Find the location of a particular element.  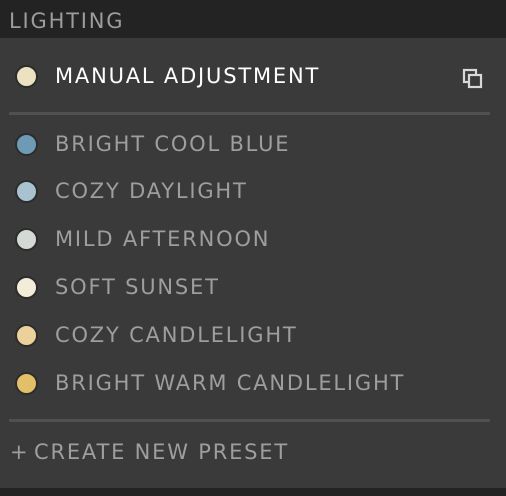

preset-item-cozy-candlelight: COZY CANDLELIGHT is located at coordinates (253, 335).